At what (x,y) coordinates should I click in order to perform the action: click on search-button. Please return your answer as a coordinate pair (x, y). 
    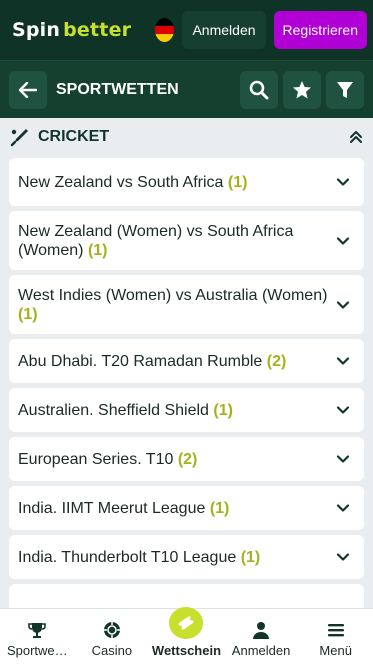
    Looking at the image, I should click on (259, 89).